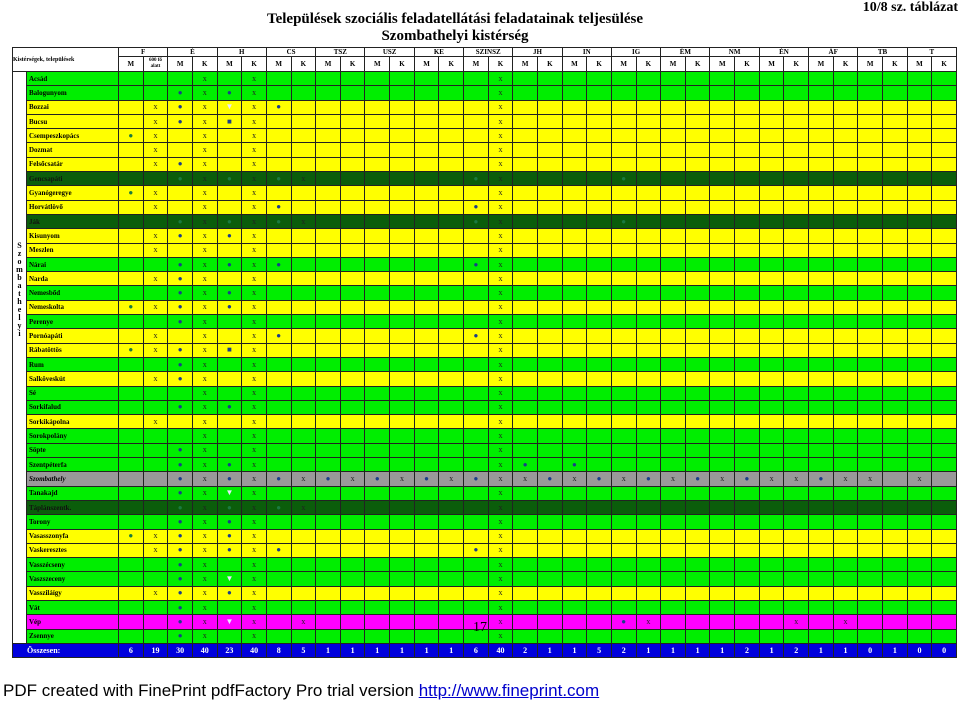  I want to click on group-header: ÉN, so click(784, 52).